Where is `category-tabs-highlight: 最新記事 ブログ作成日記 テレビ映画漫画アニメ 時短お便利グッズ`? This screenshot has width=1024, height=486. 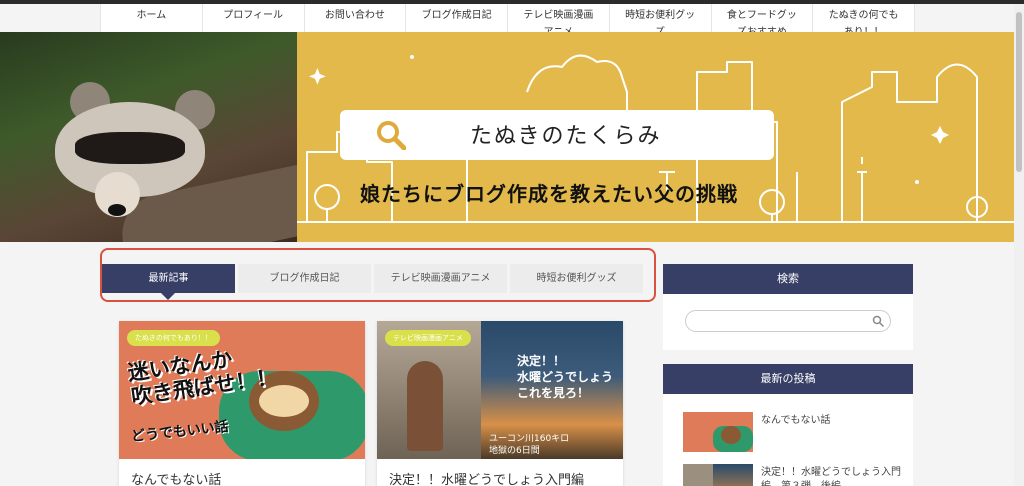
category-tabs-highlight: 最新記事 ブログ作成日記 テレビ映画漫画アニメ 時短お便利グッズ is located at coordinates (378, 275).